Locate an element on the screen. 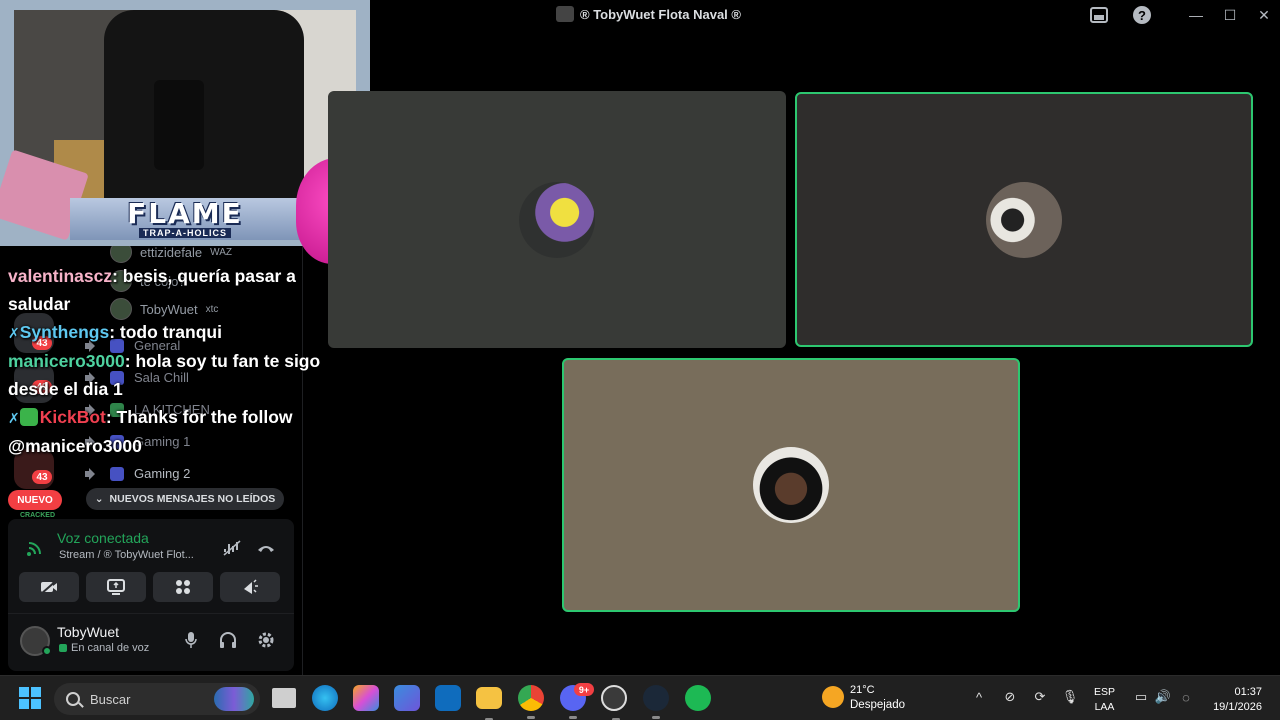 The image size is (1280, 720). activities-button is located at coordinates (183, 587).